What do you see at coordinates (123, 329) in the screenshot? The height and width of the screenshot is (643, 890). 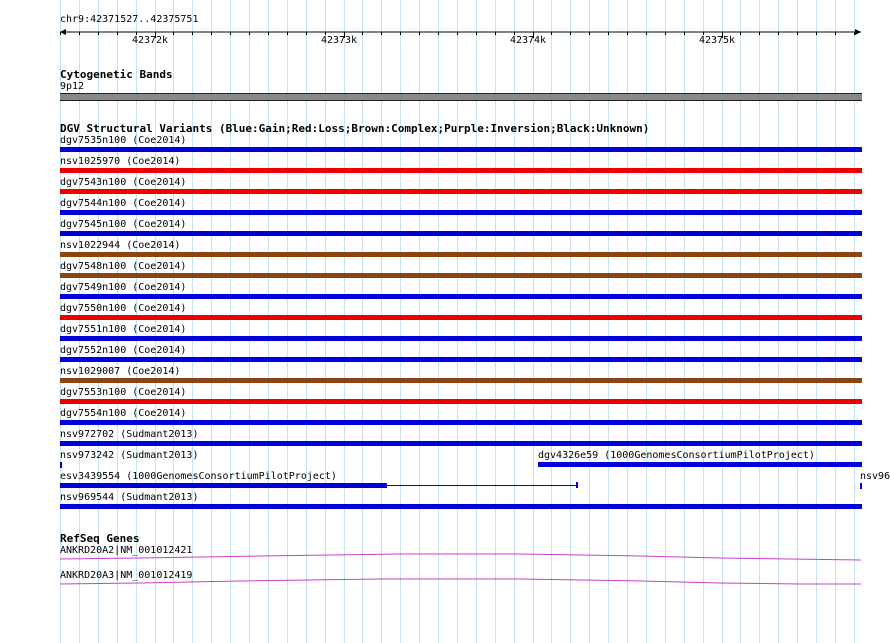 I see `variant-label: dgv7551n100 (Coe2014)` at bounding box center [123, 329].